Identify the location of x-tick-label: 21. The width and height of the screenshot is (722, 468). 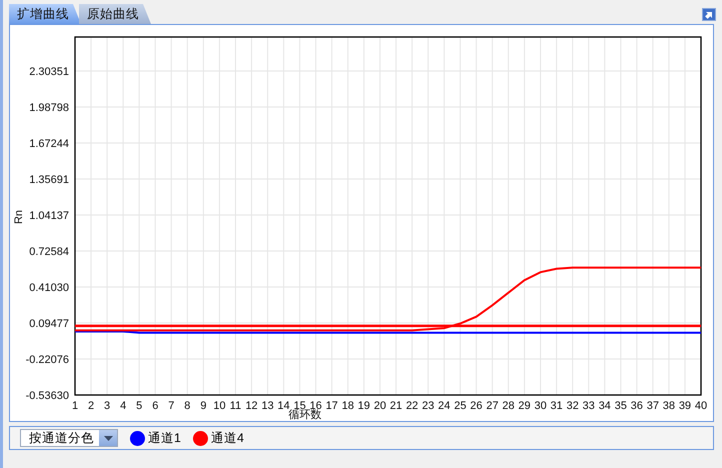
(396, 406).